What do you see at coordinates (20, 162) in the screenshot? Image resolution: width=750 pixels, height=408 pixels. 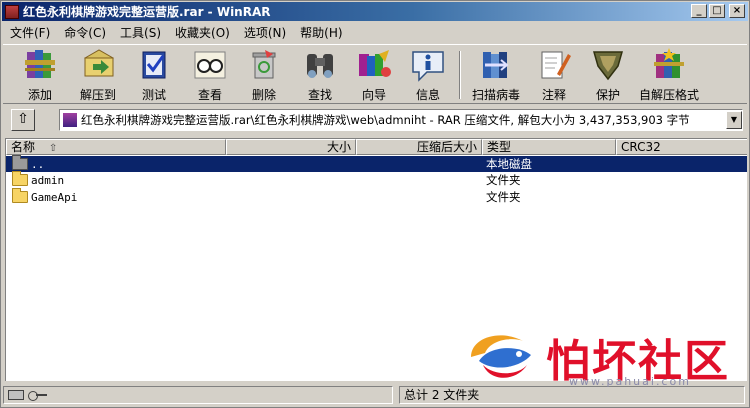 I see `parent-folder-icon` at bounding box center [20, 162].